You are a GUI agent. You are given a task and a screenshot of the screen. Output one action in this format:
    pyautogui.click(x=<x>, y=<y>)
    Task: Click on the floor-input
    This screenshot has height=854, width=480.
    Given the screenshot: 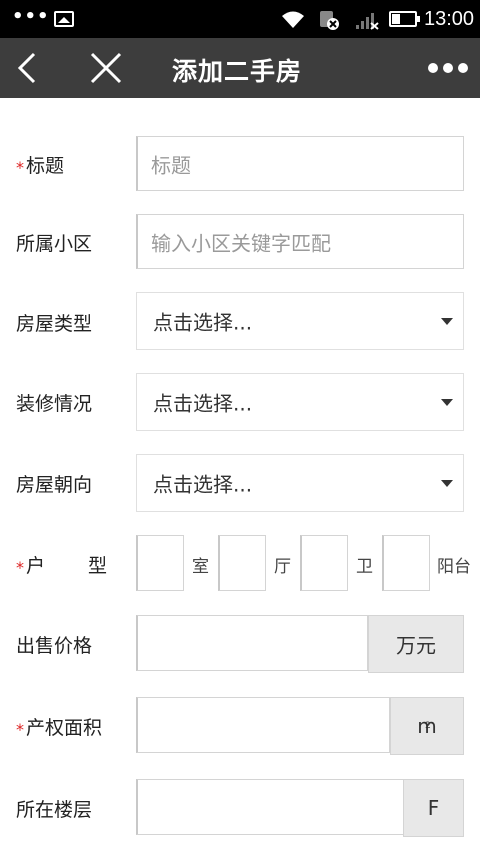 What is the action you would take?
    pyautogui.click(x=270, y=807)
    